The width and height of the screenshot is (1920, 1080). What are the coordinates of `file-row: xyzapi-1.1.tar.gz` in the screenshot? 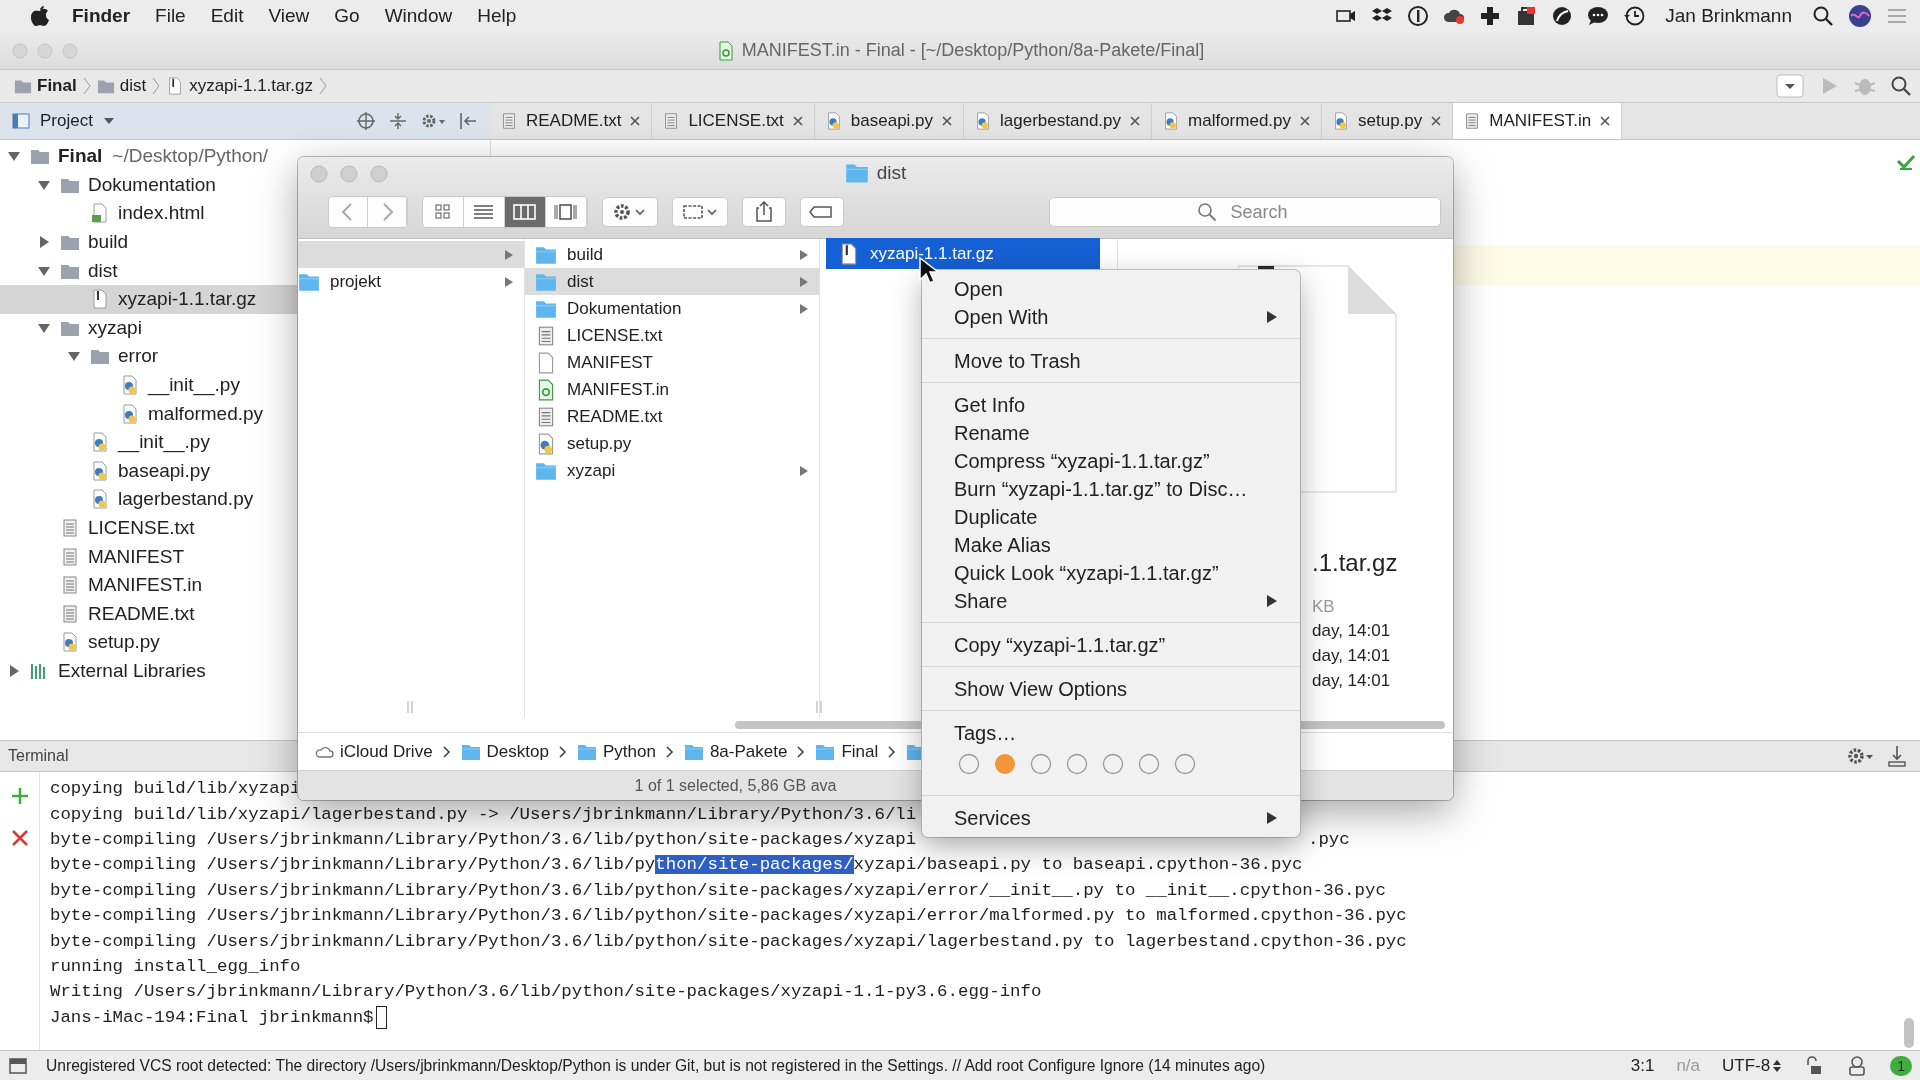 It's located at (963, 254).